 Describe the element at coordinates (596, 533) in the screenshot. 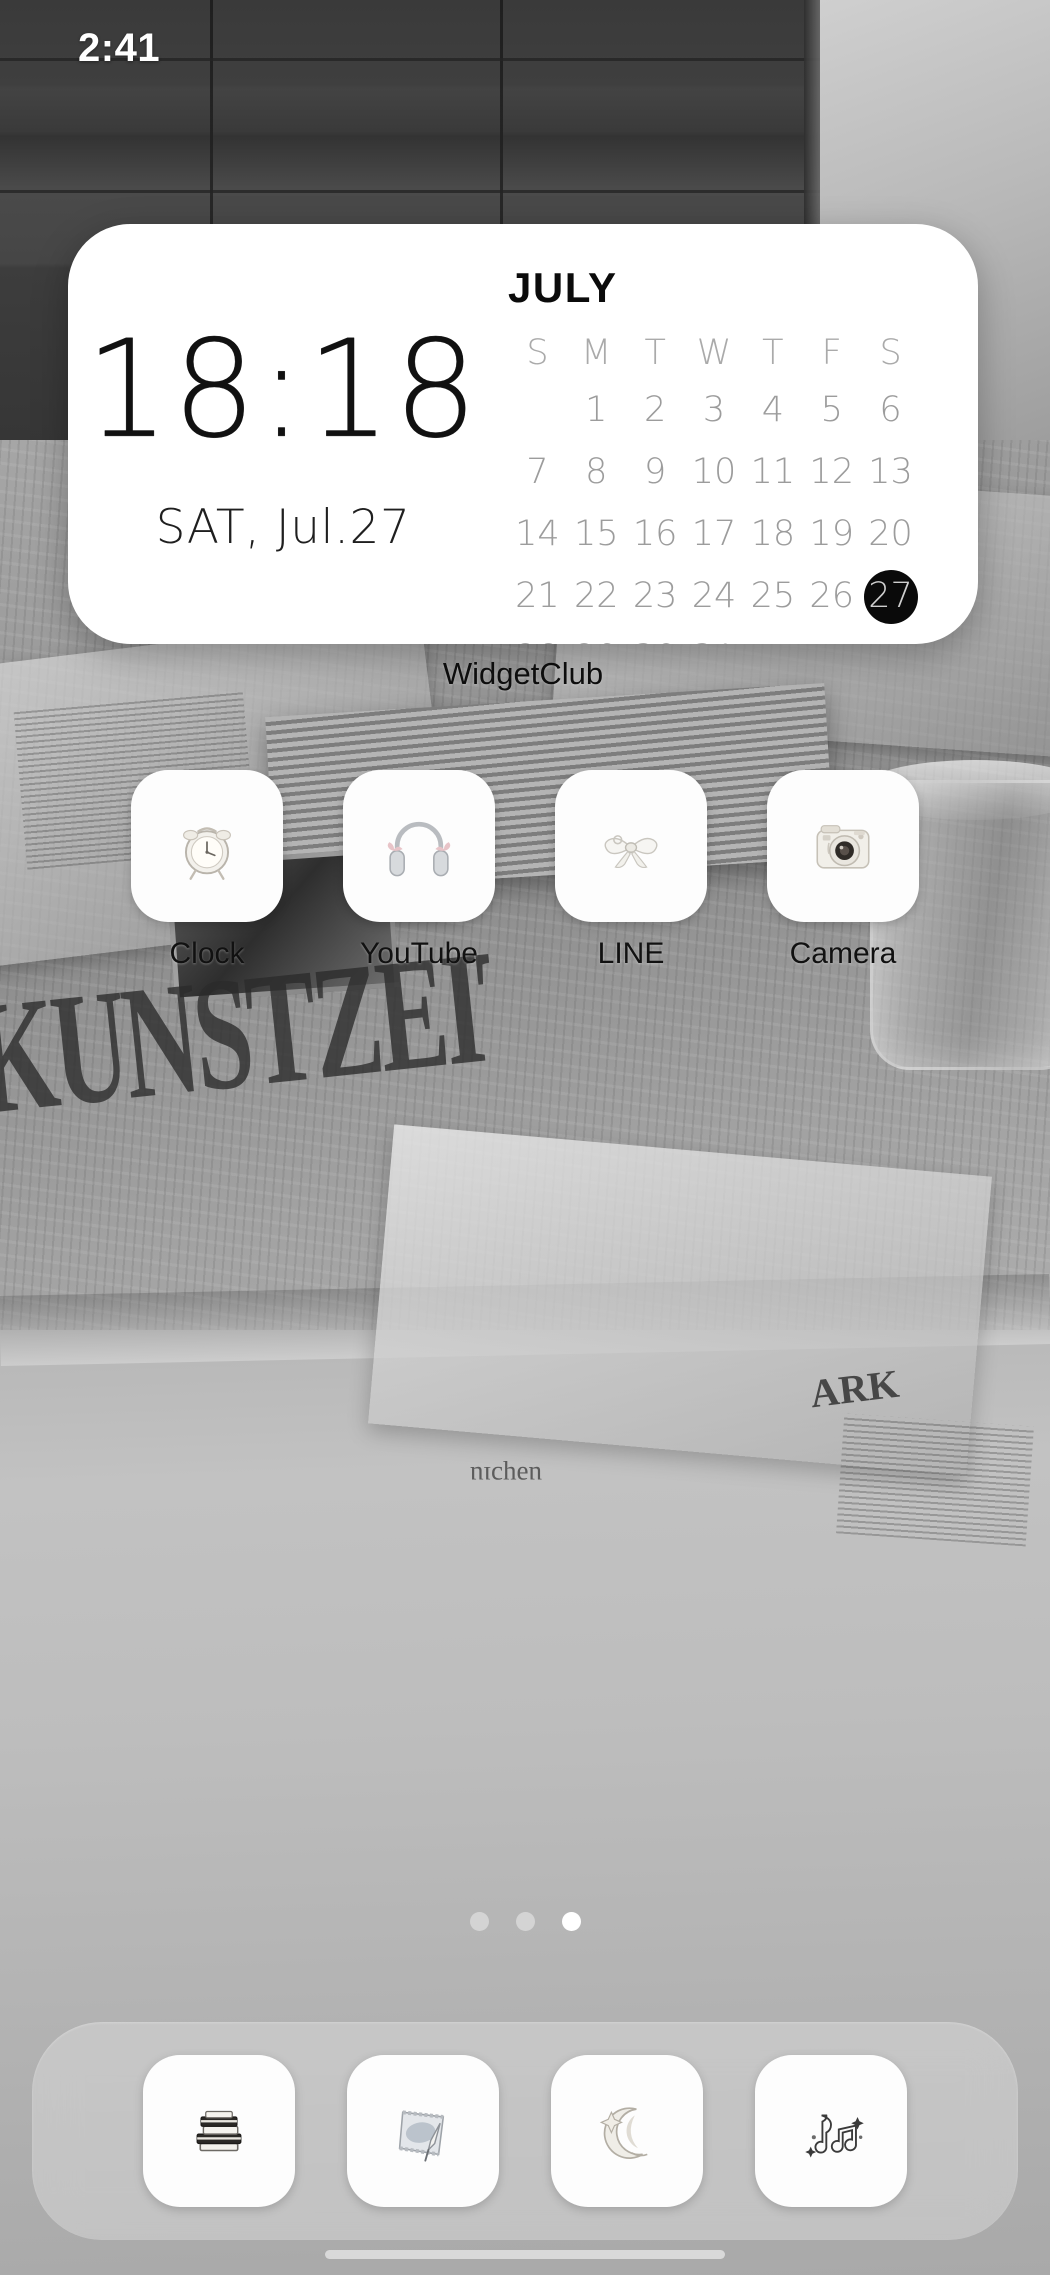

I see `calendar-day: 15` at that location.